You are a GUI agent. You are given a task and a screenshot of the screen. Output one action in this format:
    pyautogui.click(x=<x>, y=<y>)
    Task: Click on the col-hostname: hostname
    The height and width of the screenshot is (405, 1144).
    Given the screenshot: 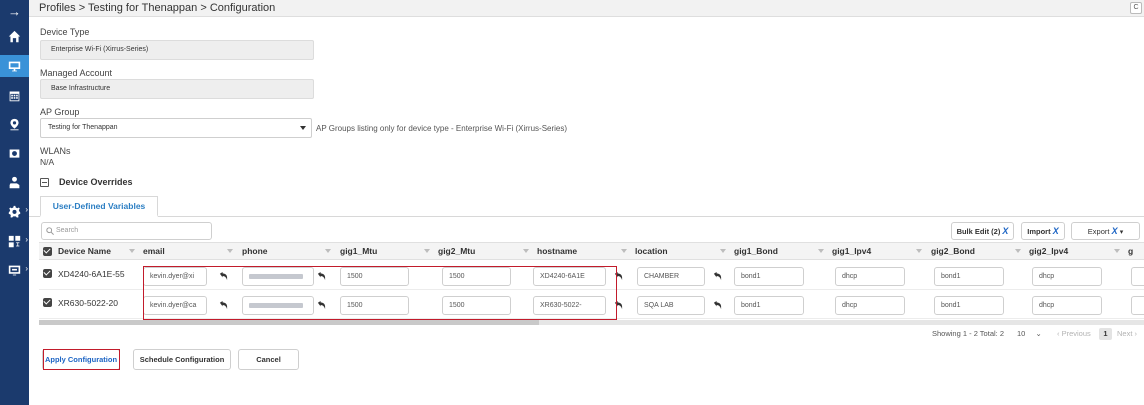 What is the action you would take?
    pyautogui.click(x=557, y=251)
    